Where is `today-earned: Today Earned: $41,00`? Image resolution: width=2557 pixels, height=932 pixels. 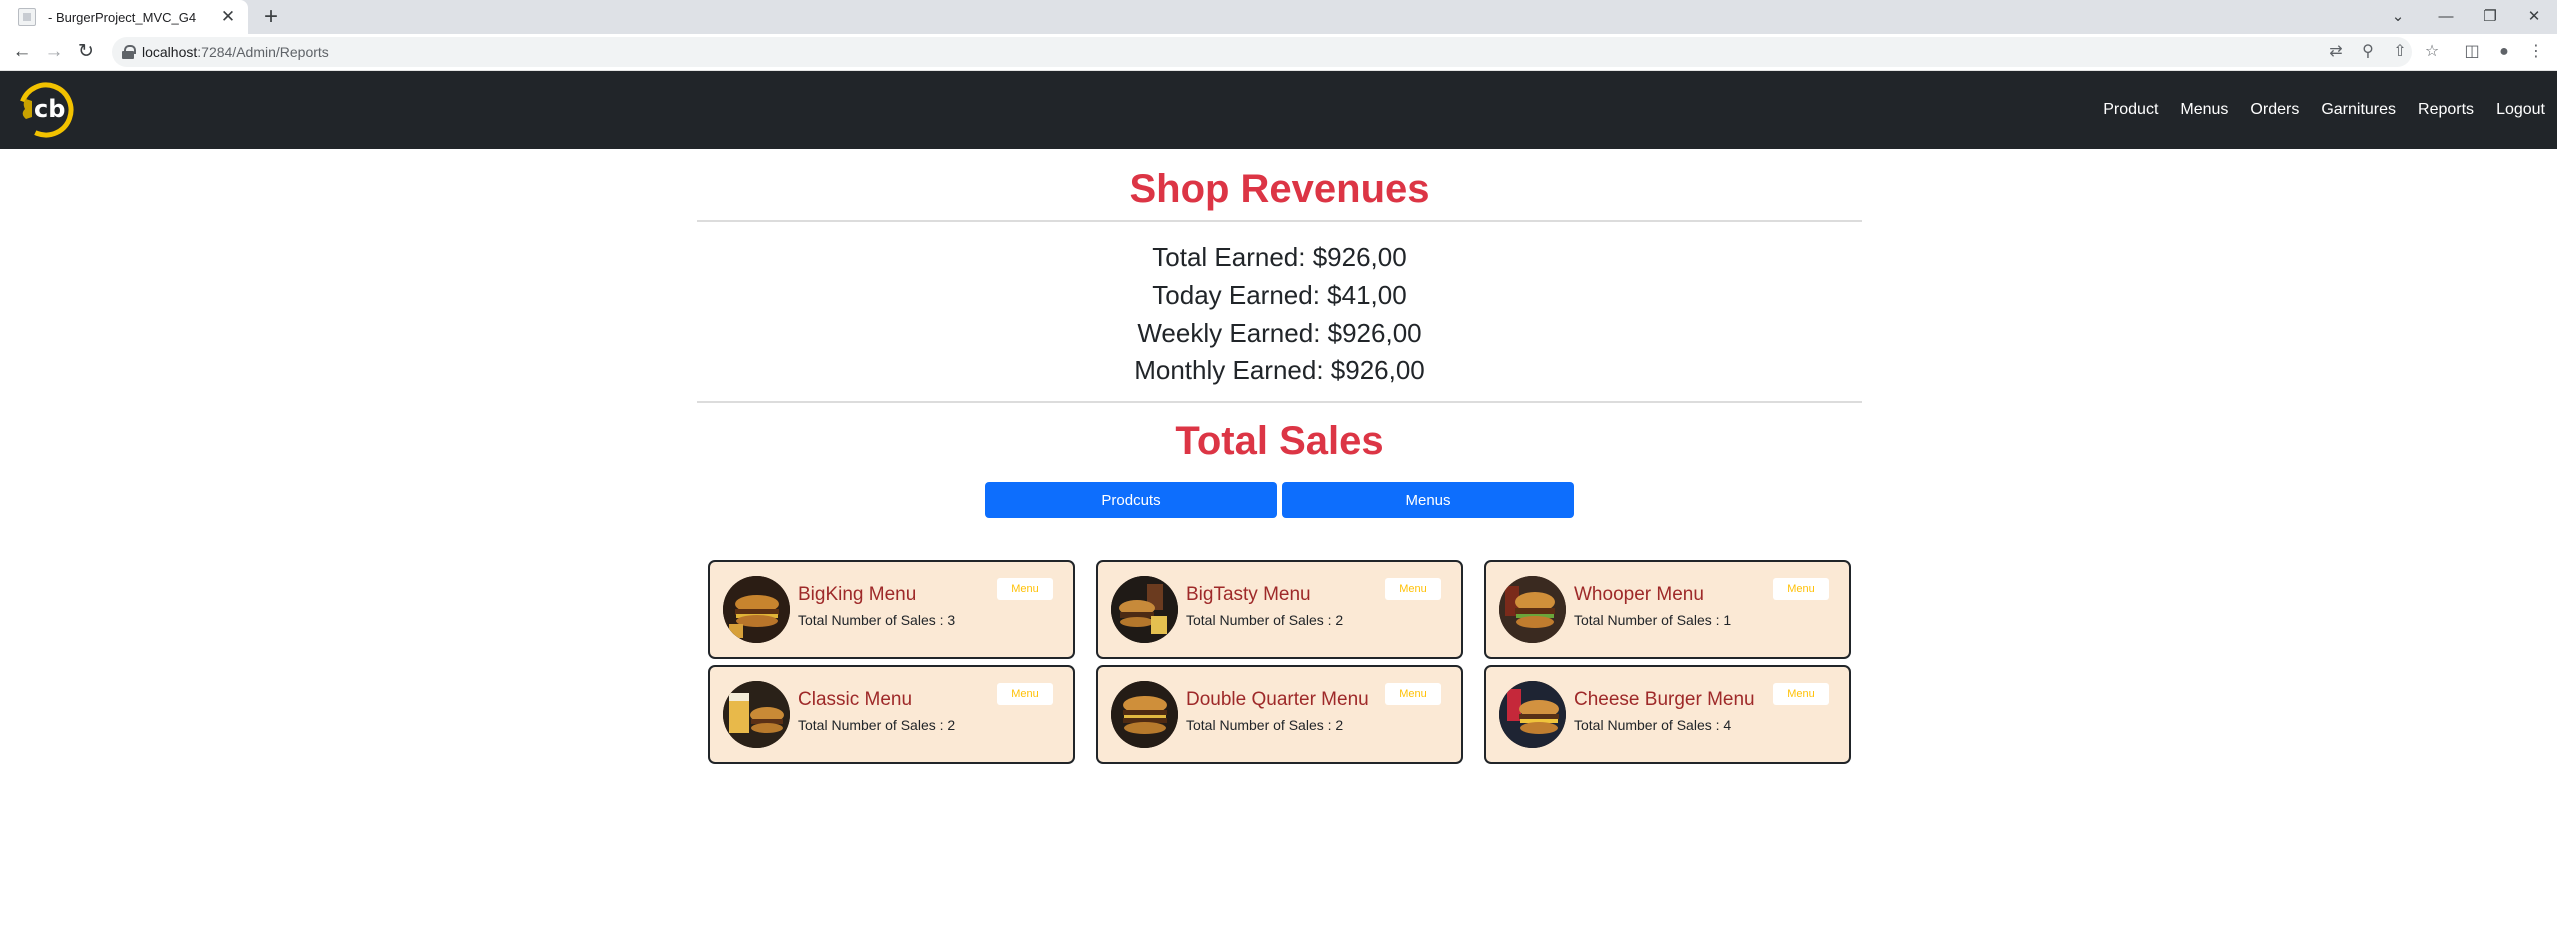
today-earned: Today Earned: $41,00 is located at coordinates (1279, 295).